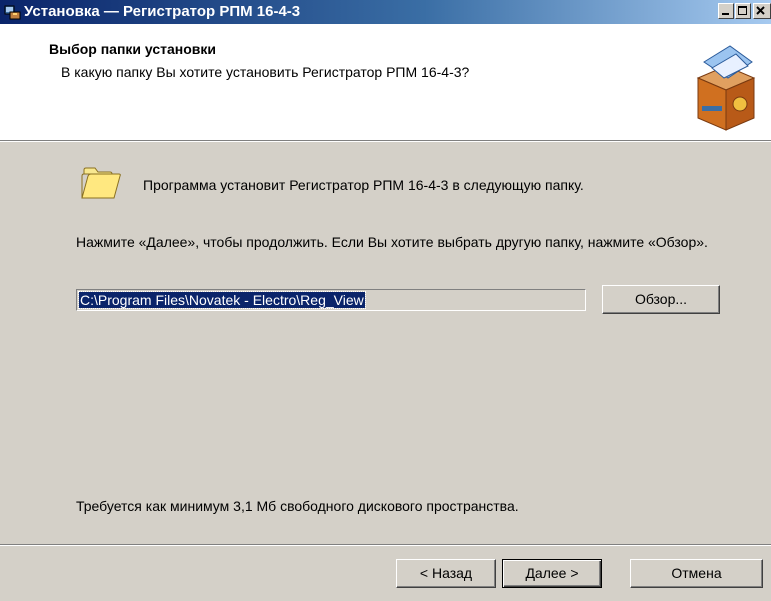 The height and width of the screenshot is (601, 771). Describe the element at coordinates (133, 49) in the screenshot. I see `page-title: Выбор папки установки` at that location.